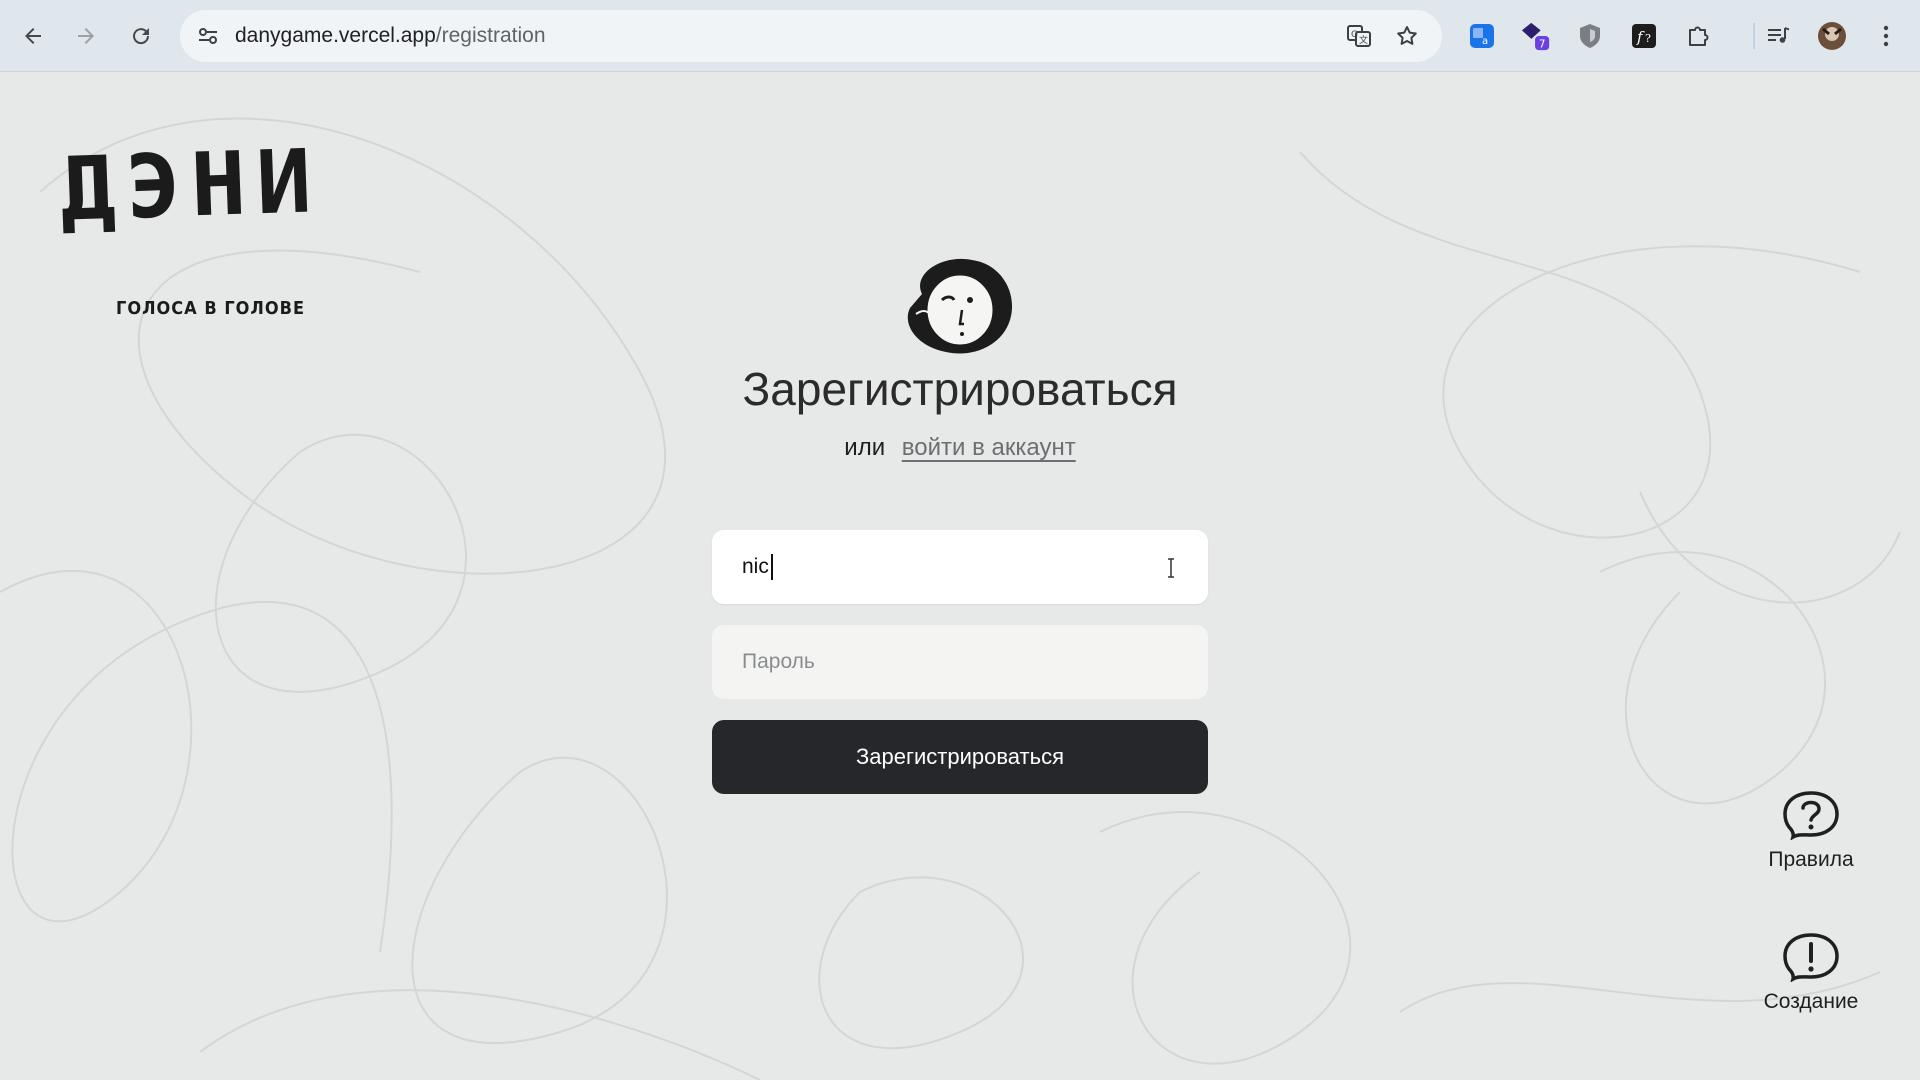 This screenshot has height=1080, width=1920. What do you see at coordinates (960, 306) in the screenshot?
I see `mascot-face-icon` at bounding box center [960, 306].